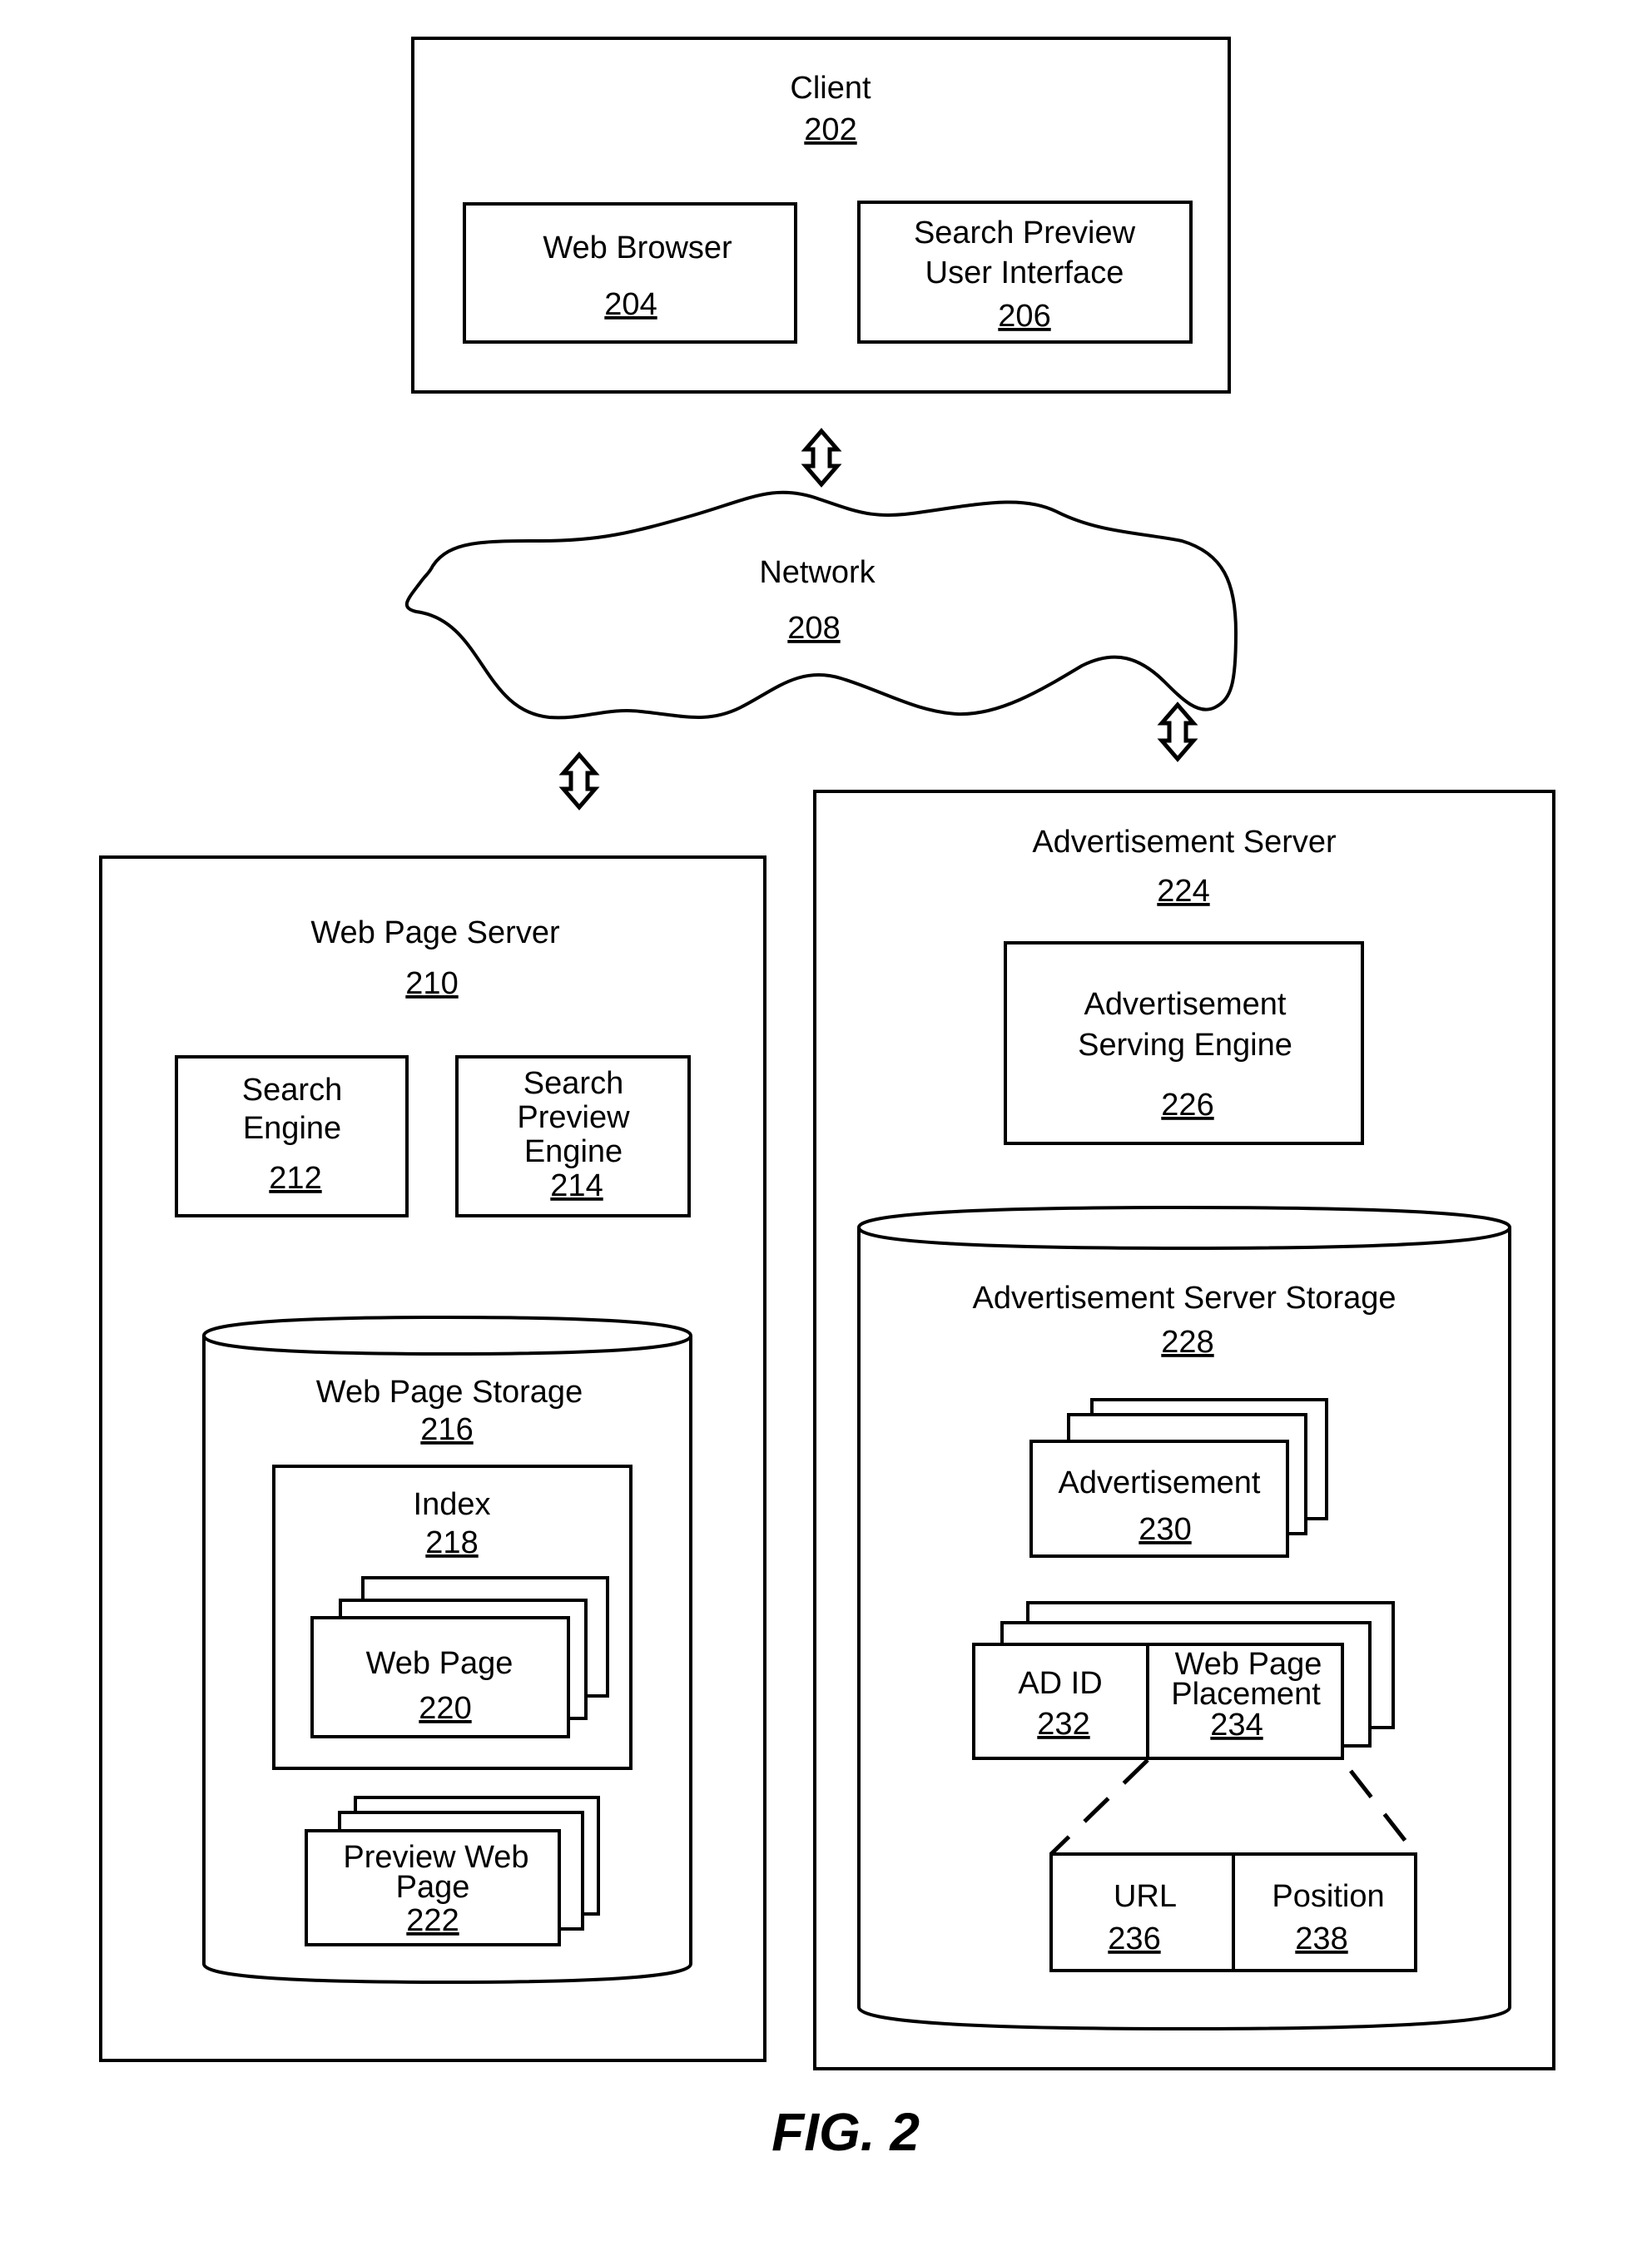 The image size is (1652, 2246). What do you see at coordinates (1145, 1896) in the screenshot?
I see `url-title: URL` at bounding box center [1145, 1896].